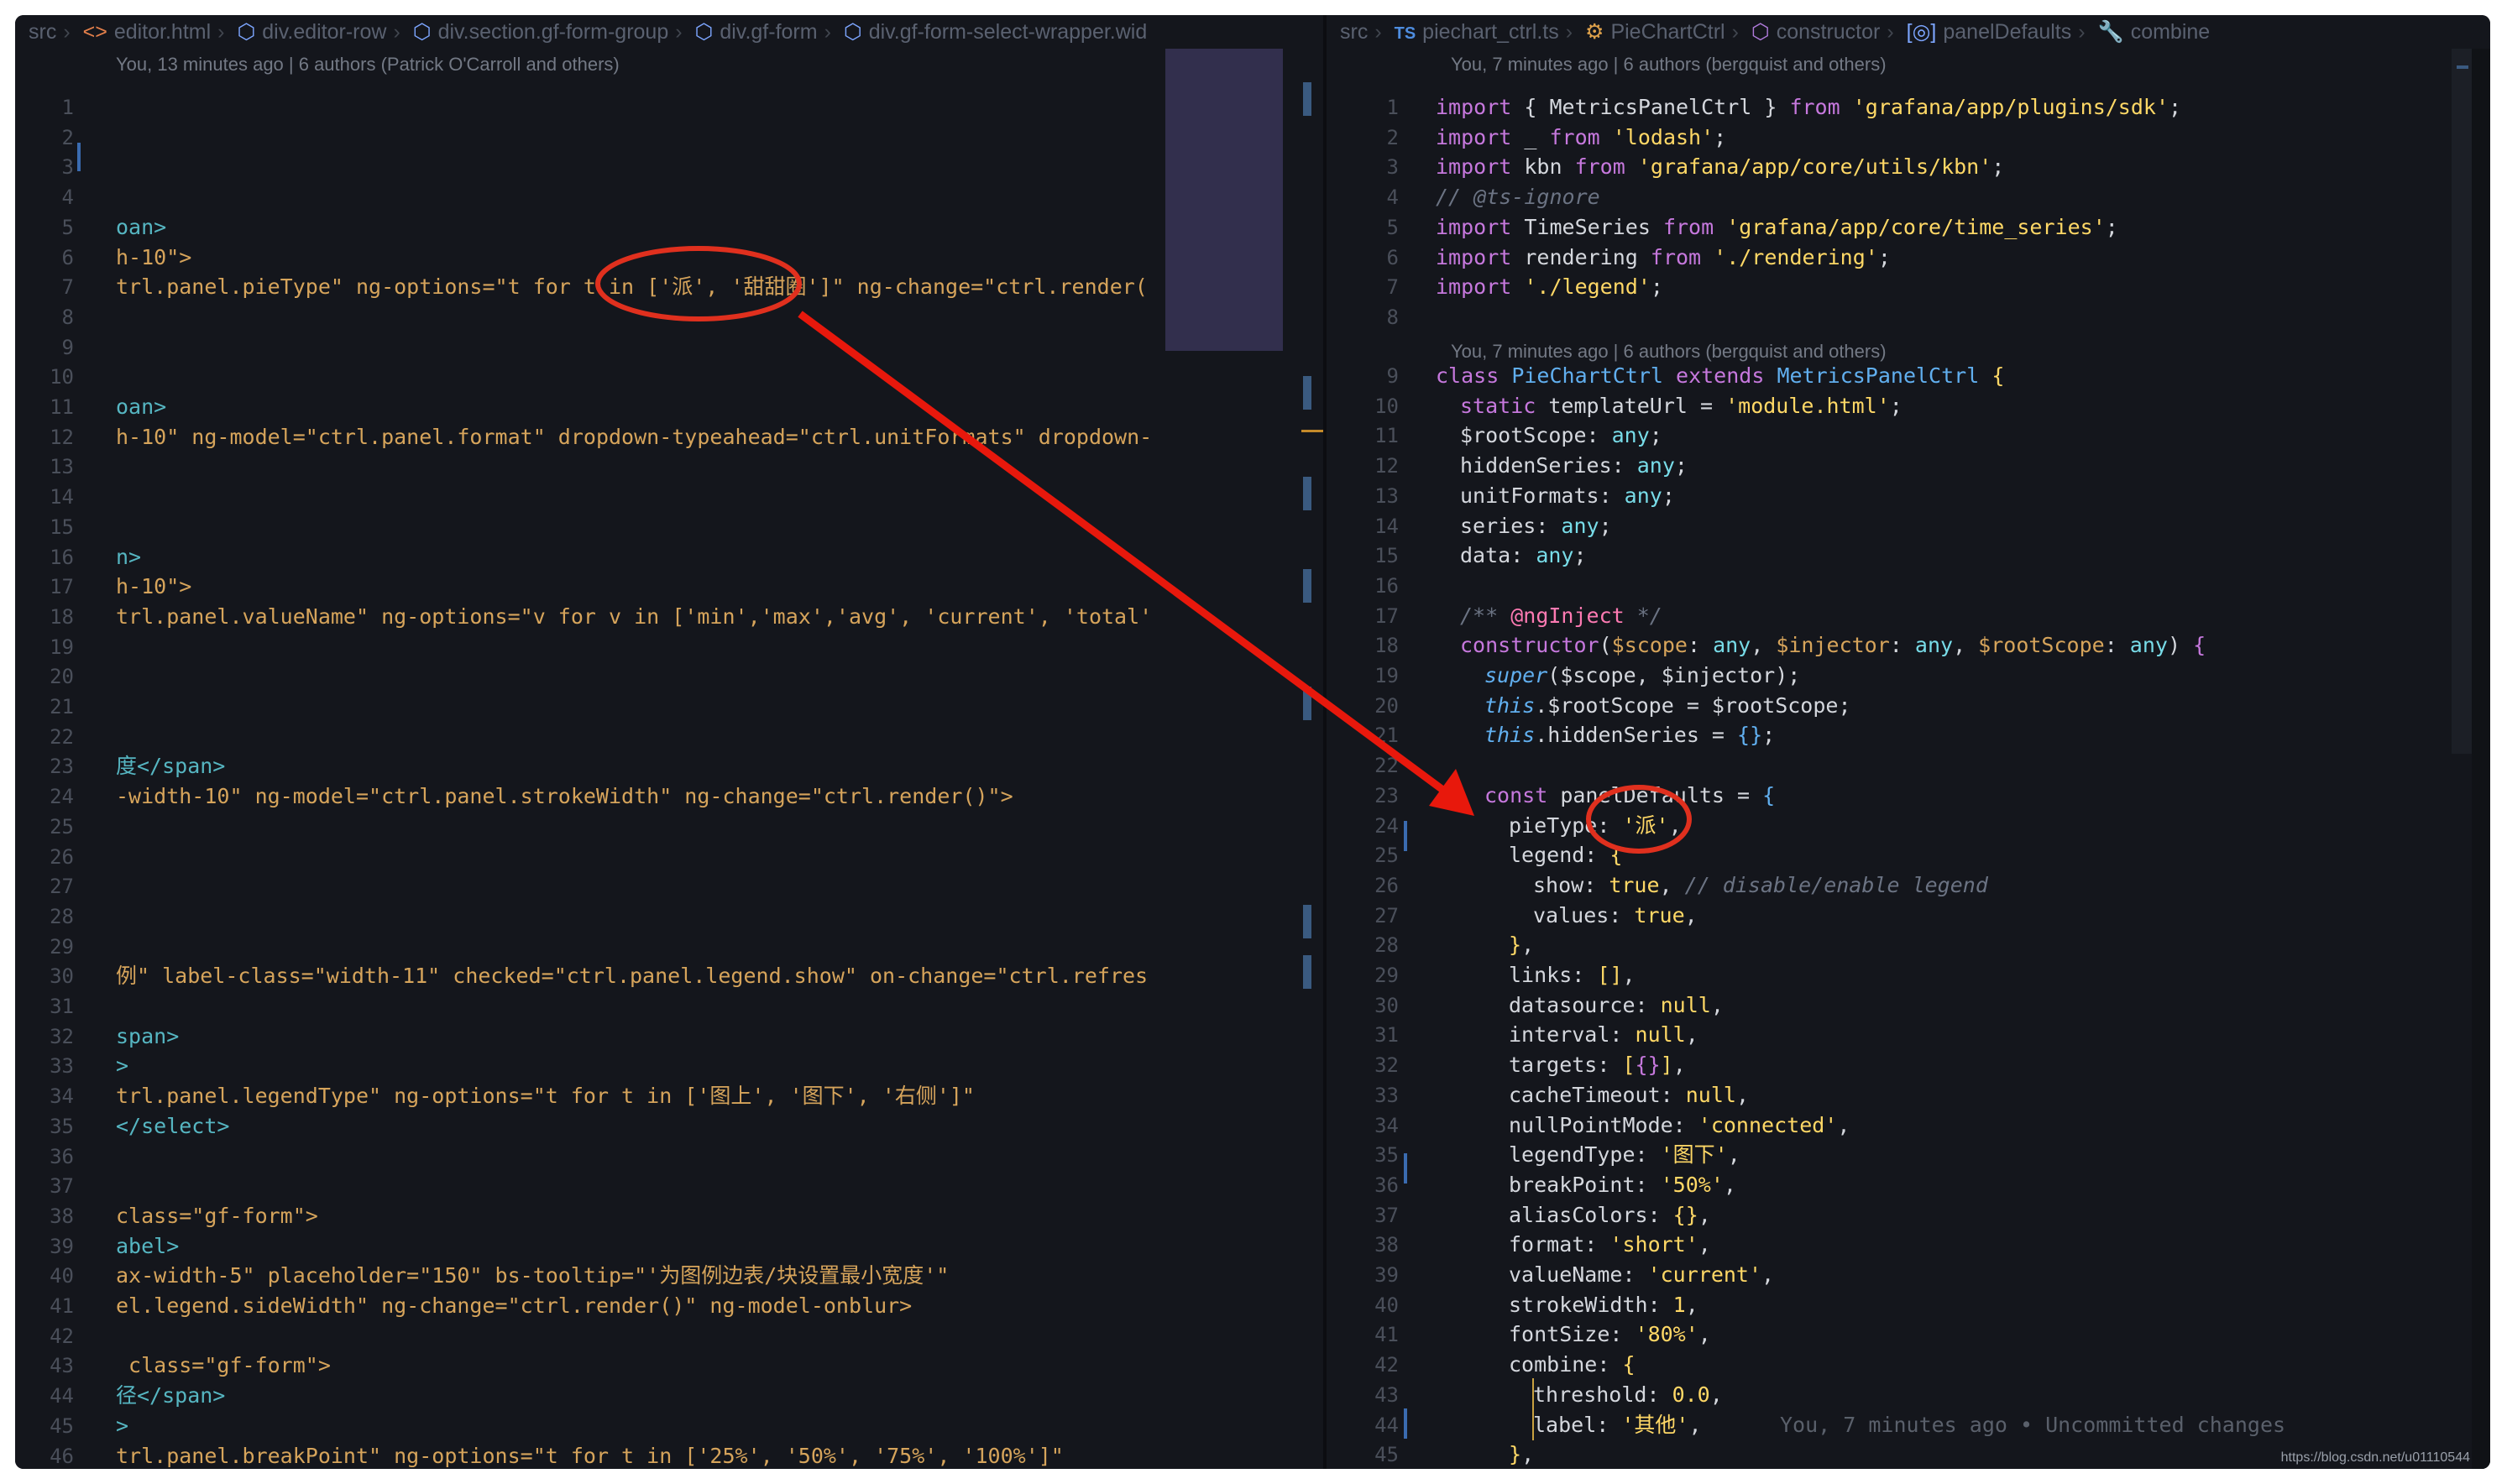 The width and height of the screenshot is (2507, 1484). What do you see at coordinates (1451, 792) in the screenshot?
I see `annotation-arrow-head` at bounding box center [1451, 792].